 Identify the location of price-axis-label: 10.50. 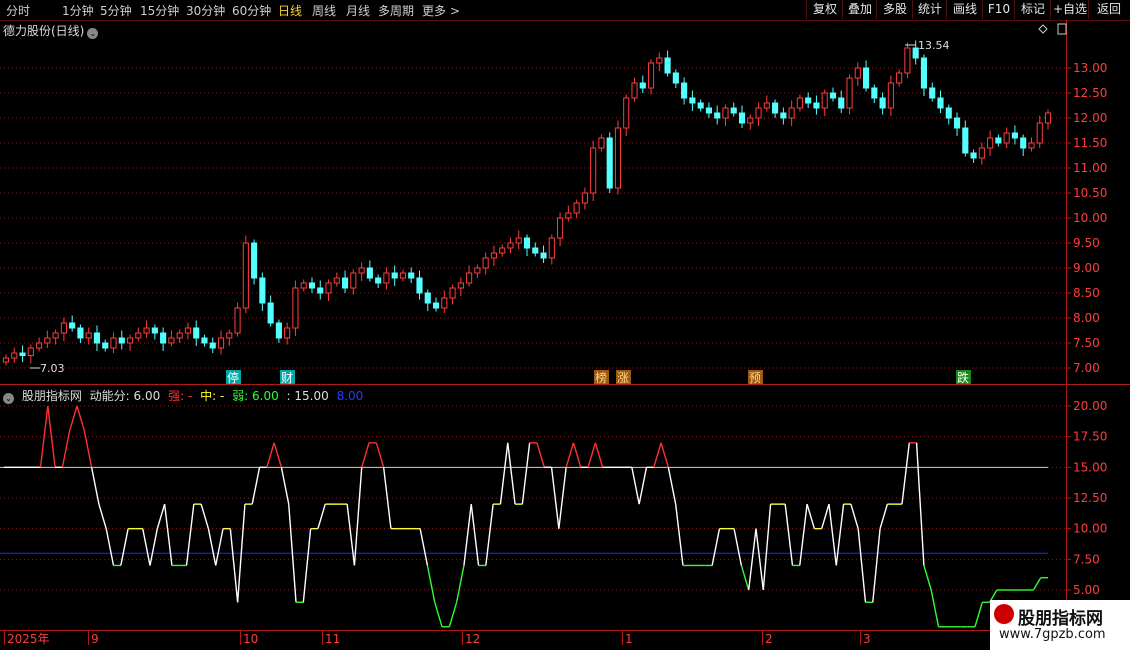
(1090, 193).